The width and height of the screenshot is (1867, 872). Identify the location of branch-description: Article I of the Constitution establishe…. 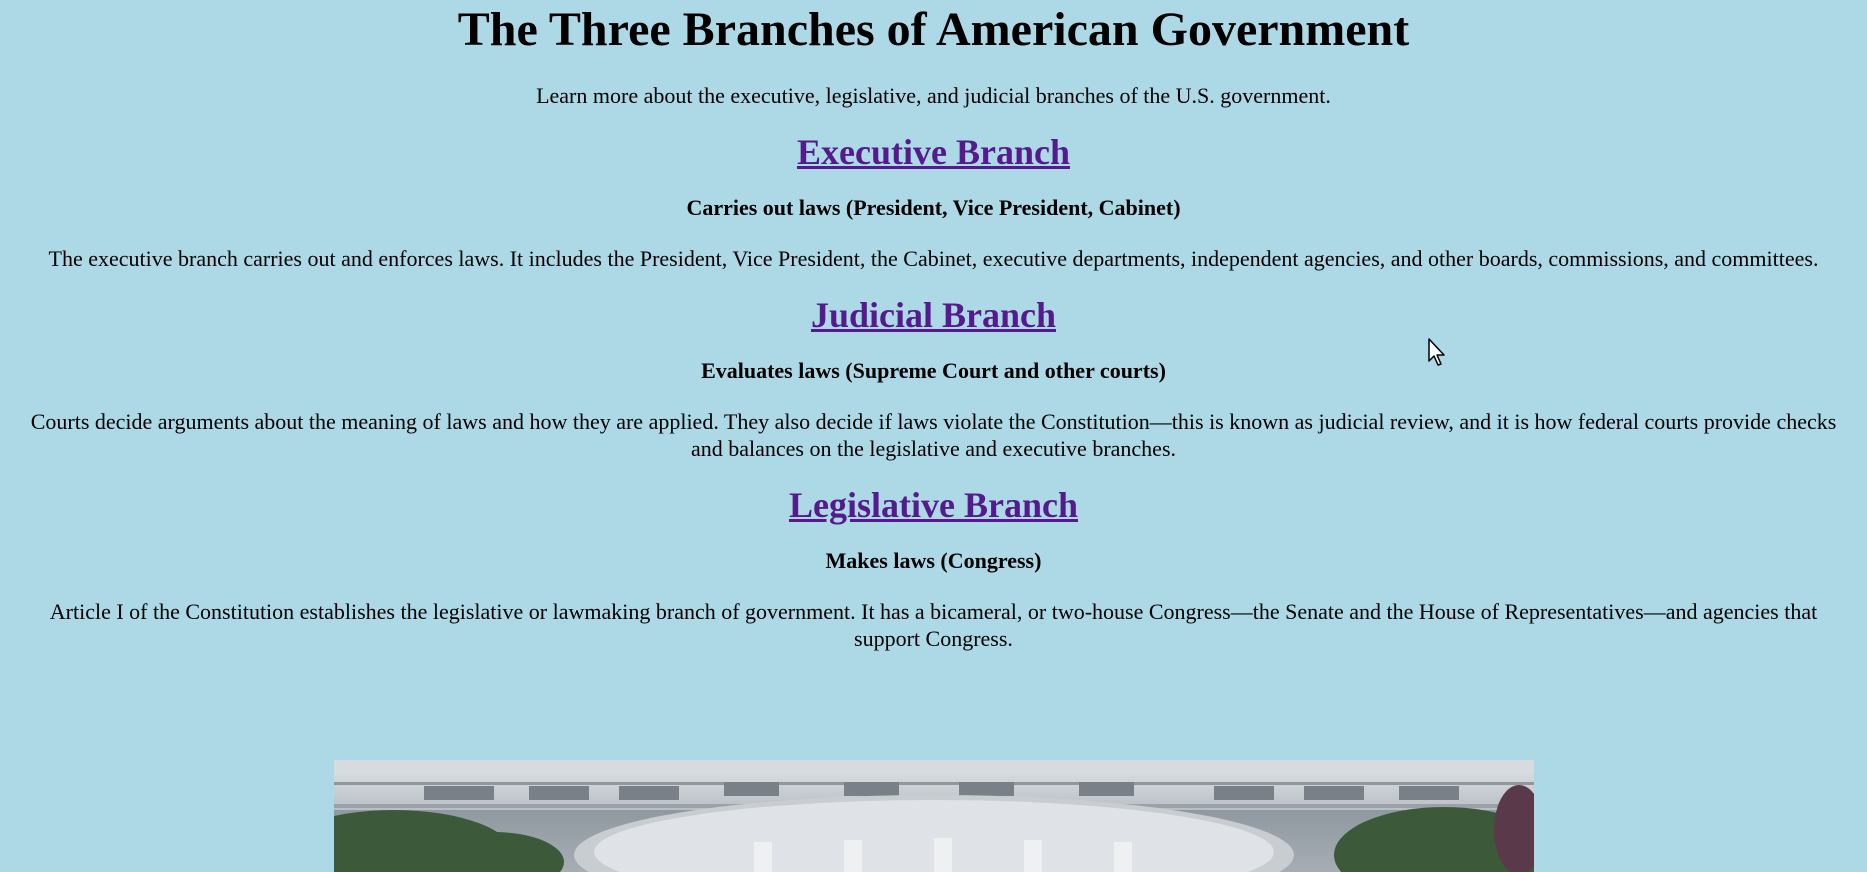
(933, 625).